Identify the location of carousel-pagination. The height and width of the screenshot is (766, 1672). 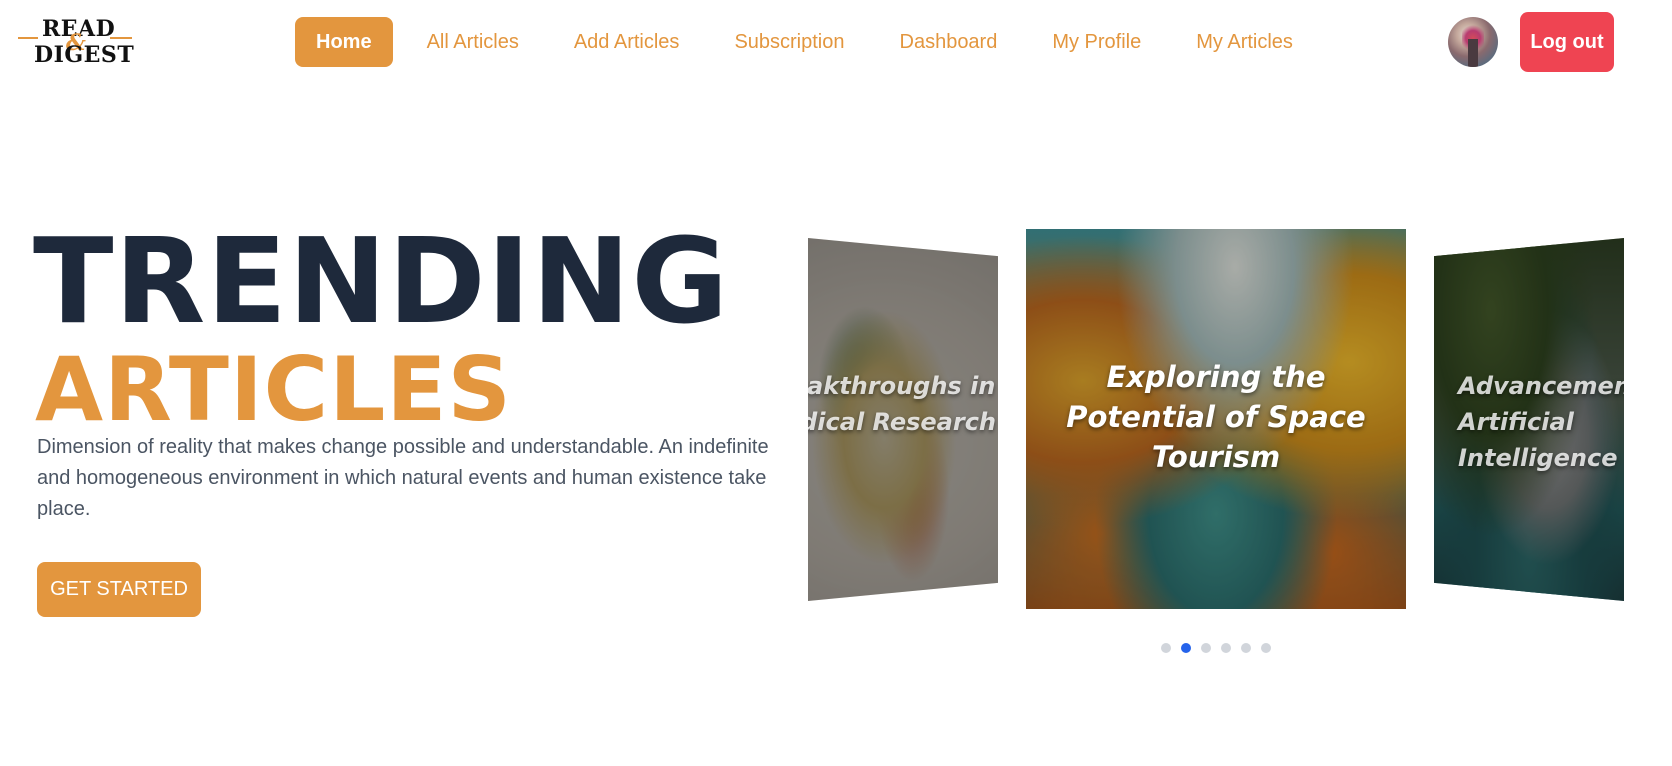
(1221, 648).